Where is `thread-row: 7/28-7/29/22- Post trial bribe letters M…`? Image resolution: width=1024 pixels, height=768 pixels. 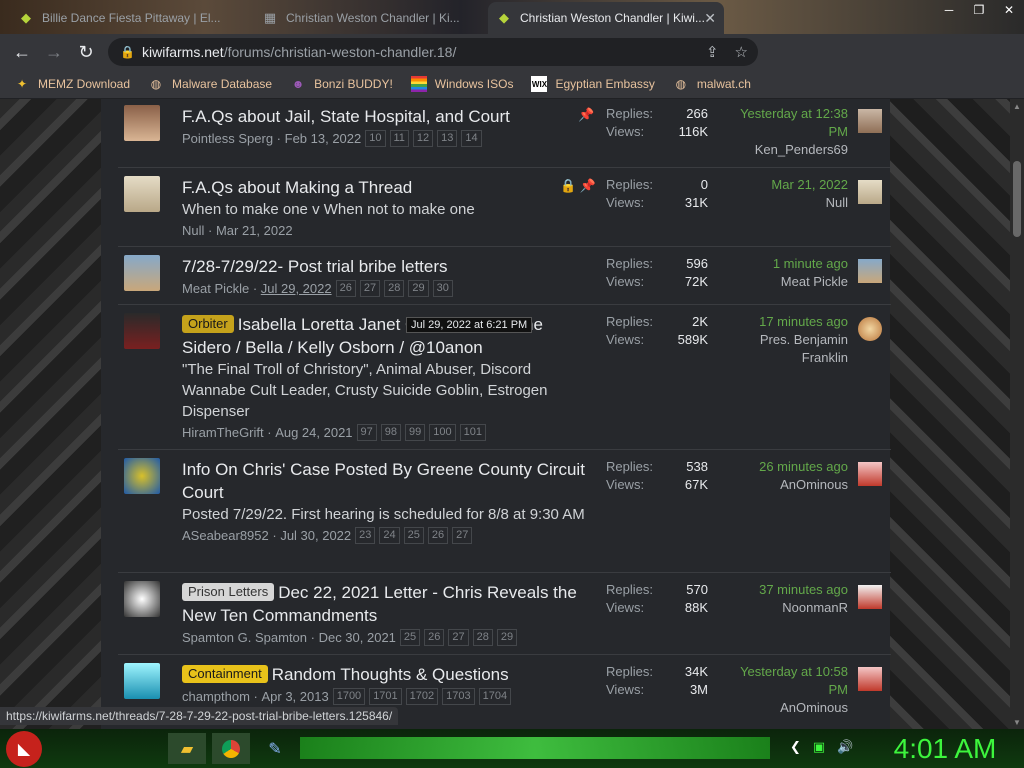 thread-row: 7/28-7/29/22- Post trial bribe letters M… is located at coordinates (504, 276).